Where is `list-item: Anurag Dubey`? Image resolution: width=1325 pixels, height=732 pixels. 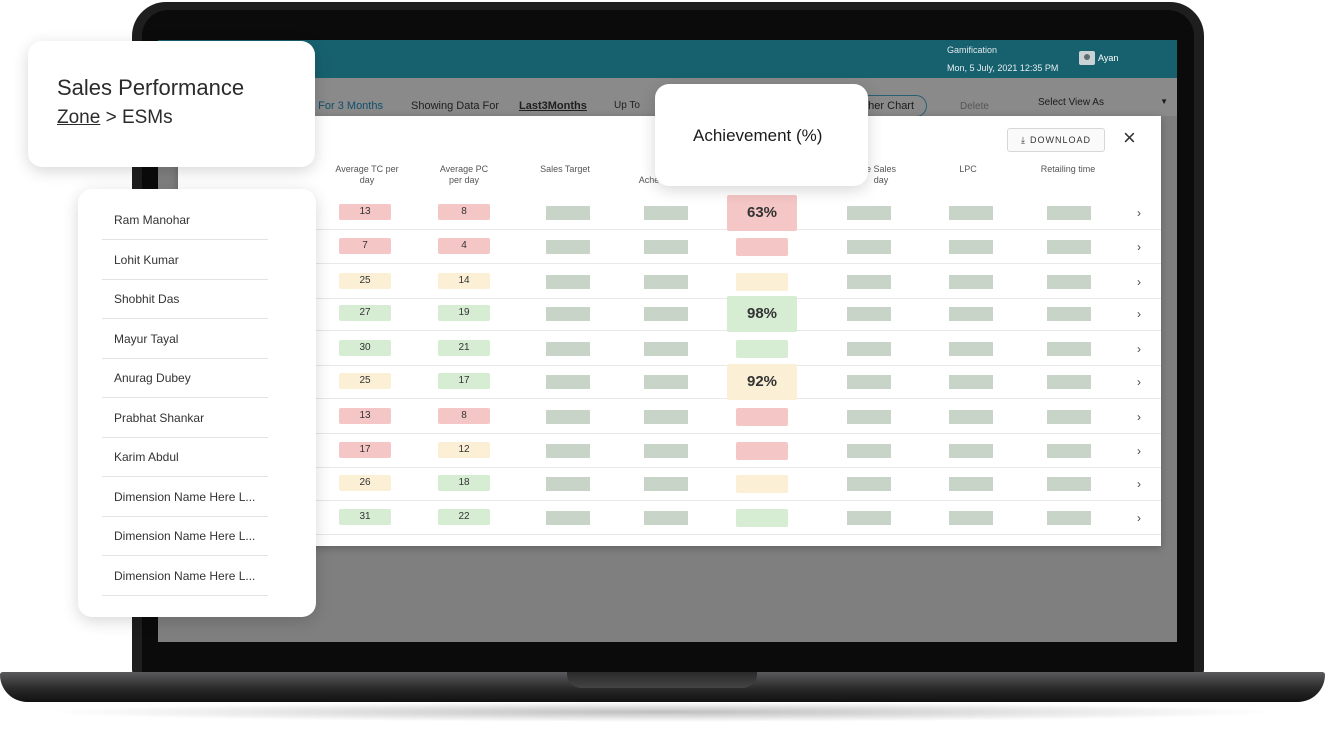 list-item: Anurag Dubey is located at coordinates (185, 378).